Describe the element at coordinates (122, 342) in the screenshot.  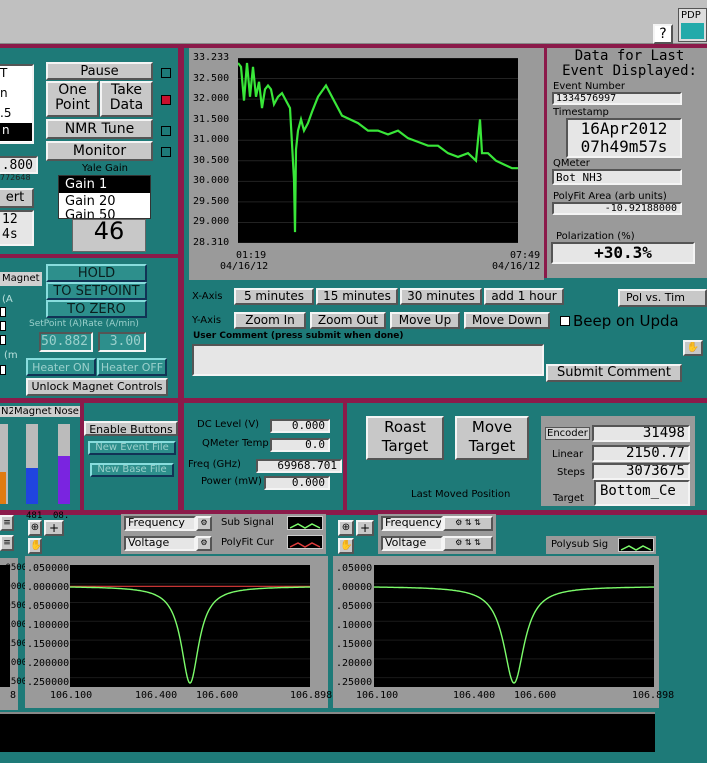
I see `rate-field: 3.00` at that location.